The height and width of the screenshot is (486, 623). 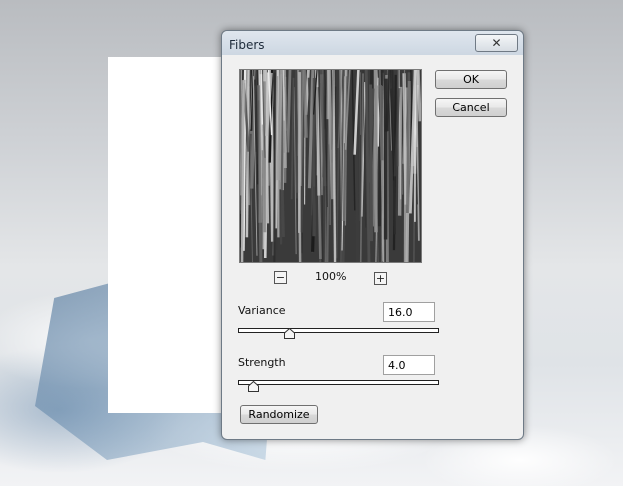 I want to click on strength-slider-track, so click(x=338, y=382).